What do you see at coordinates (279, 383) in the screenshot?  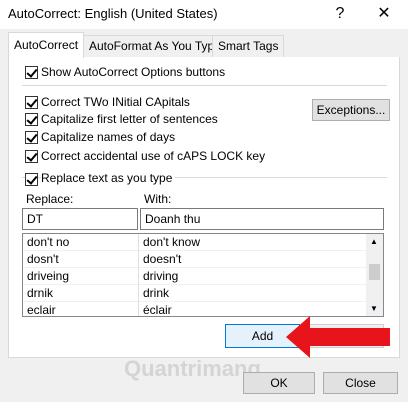 I see `ok-button: OK` at bounding box center [279, 383].